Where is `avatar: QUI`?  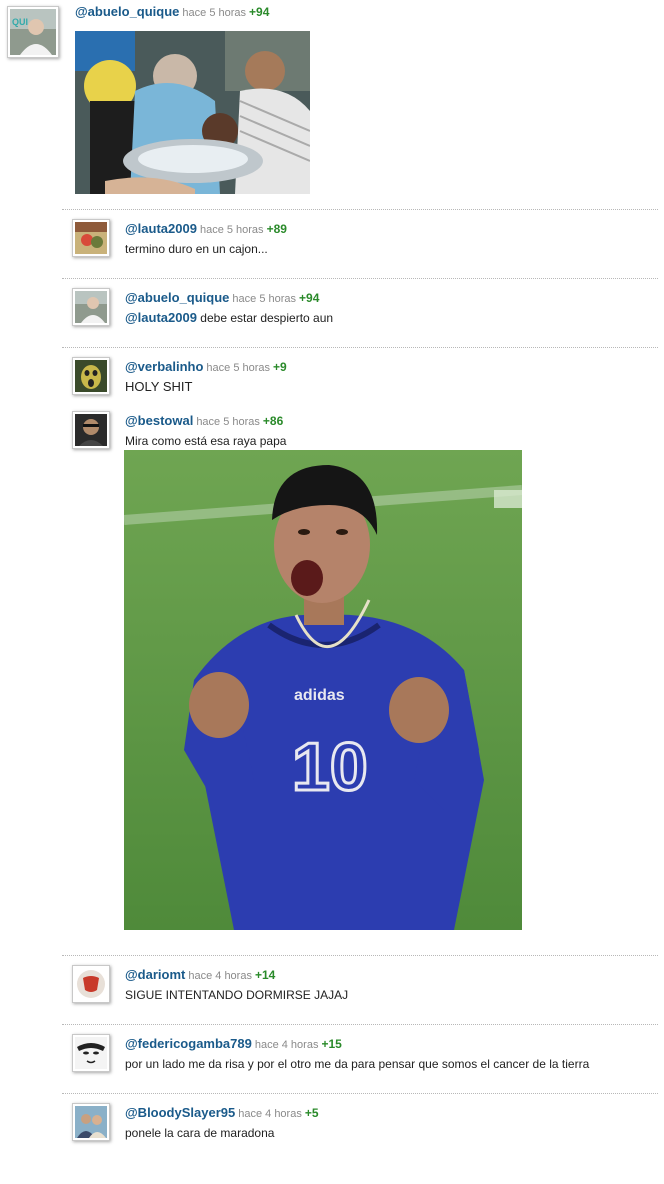
avatar: QUI is located at coordinates (33, 32).